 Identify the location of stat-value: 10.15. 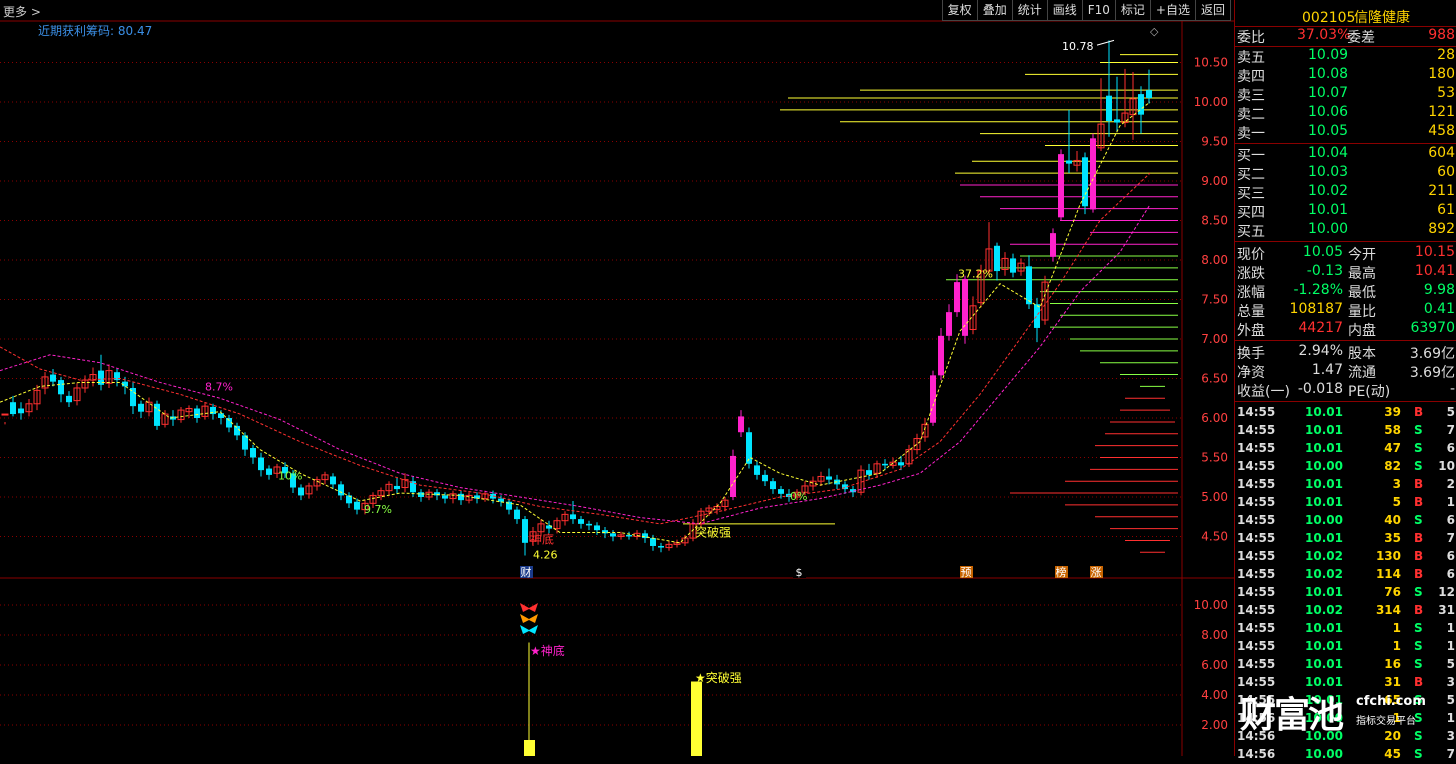
(1434, 252).